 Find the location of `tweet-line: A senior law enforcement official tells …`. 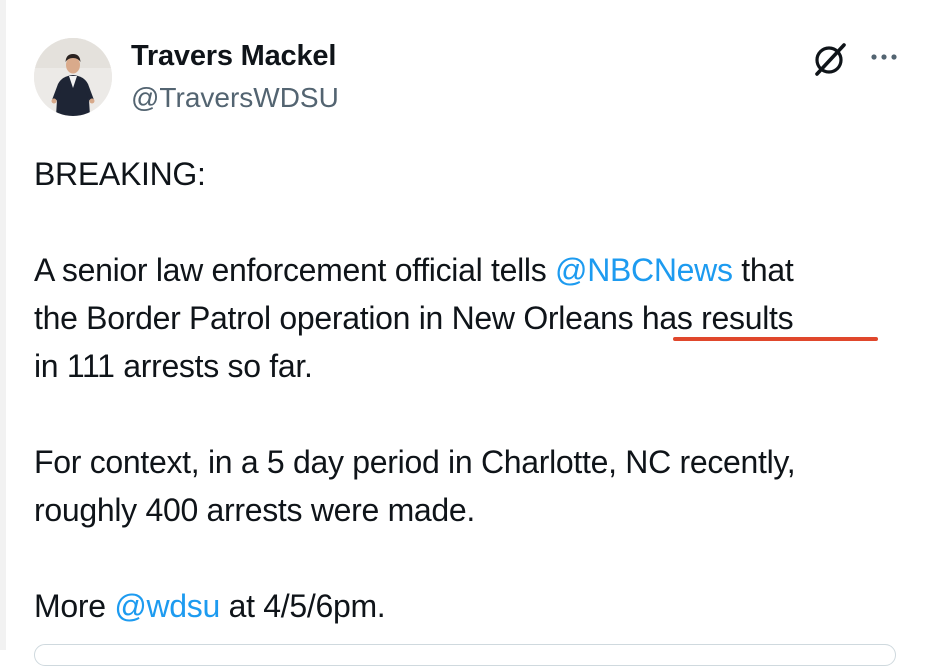

tweet-line: A senior law enforcement official tells … is located at coordinates (414, 270).